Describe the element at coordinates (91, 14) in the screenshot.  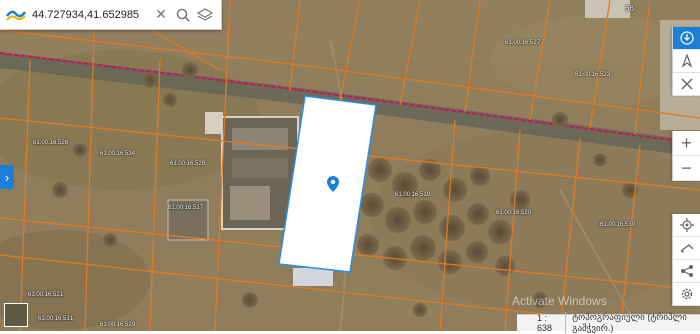
I see `search-input` at that location.